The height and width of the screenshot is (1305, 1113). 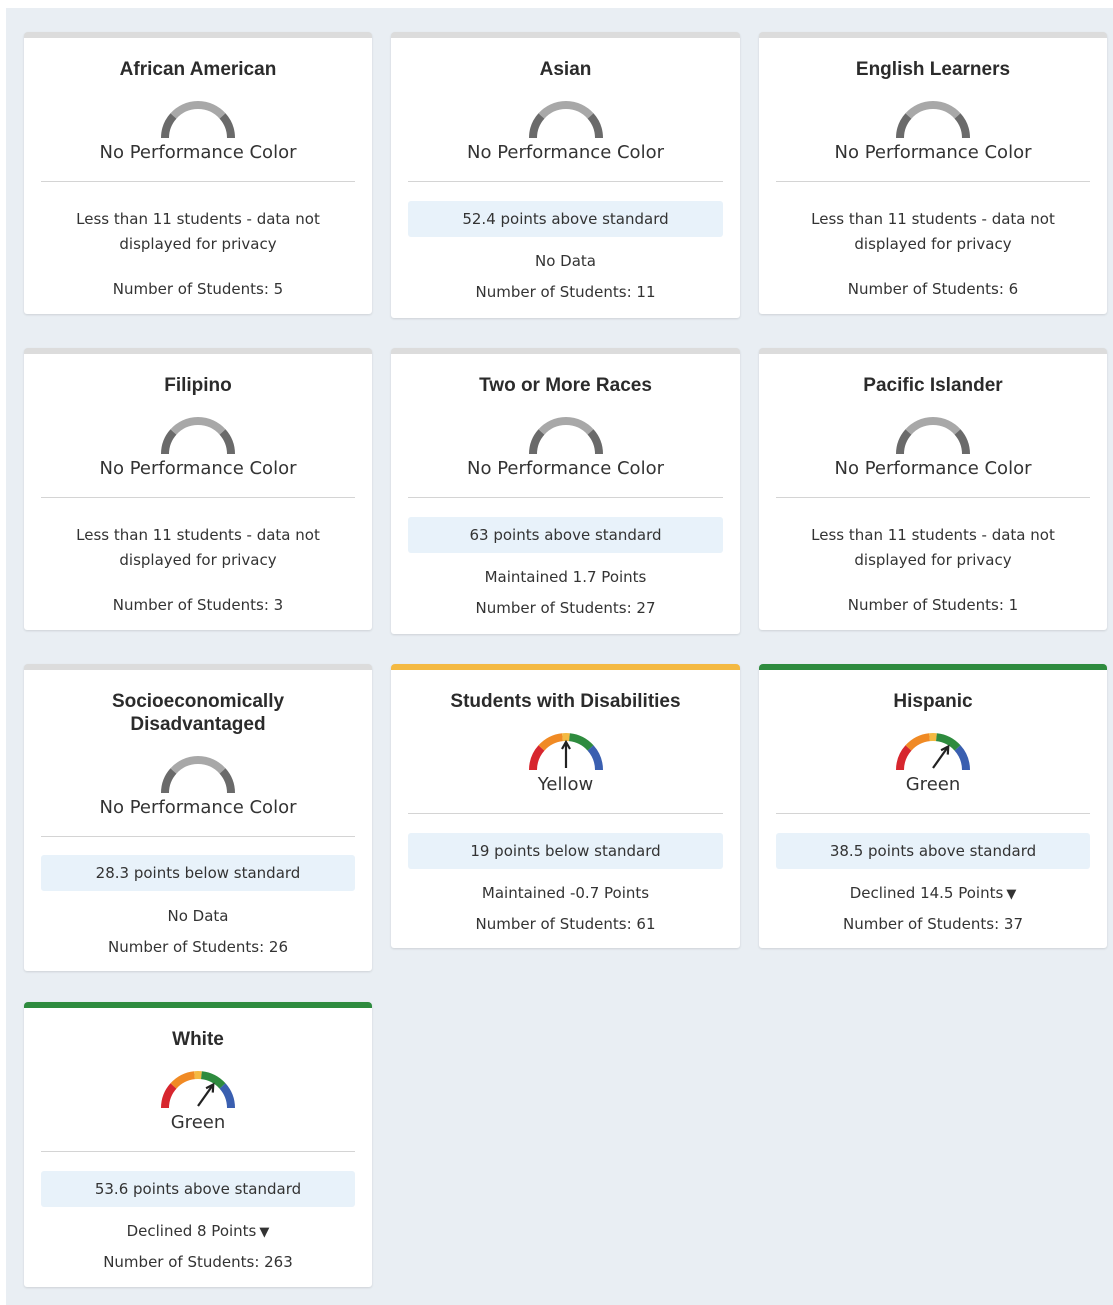 What do you see at coordinates (565, 701) in the screenshot?
I see `card-title: Students with Disabilities` at bounding box center [565, 701].